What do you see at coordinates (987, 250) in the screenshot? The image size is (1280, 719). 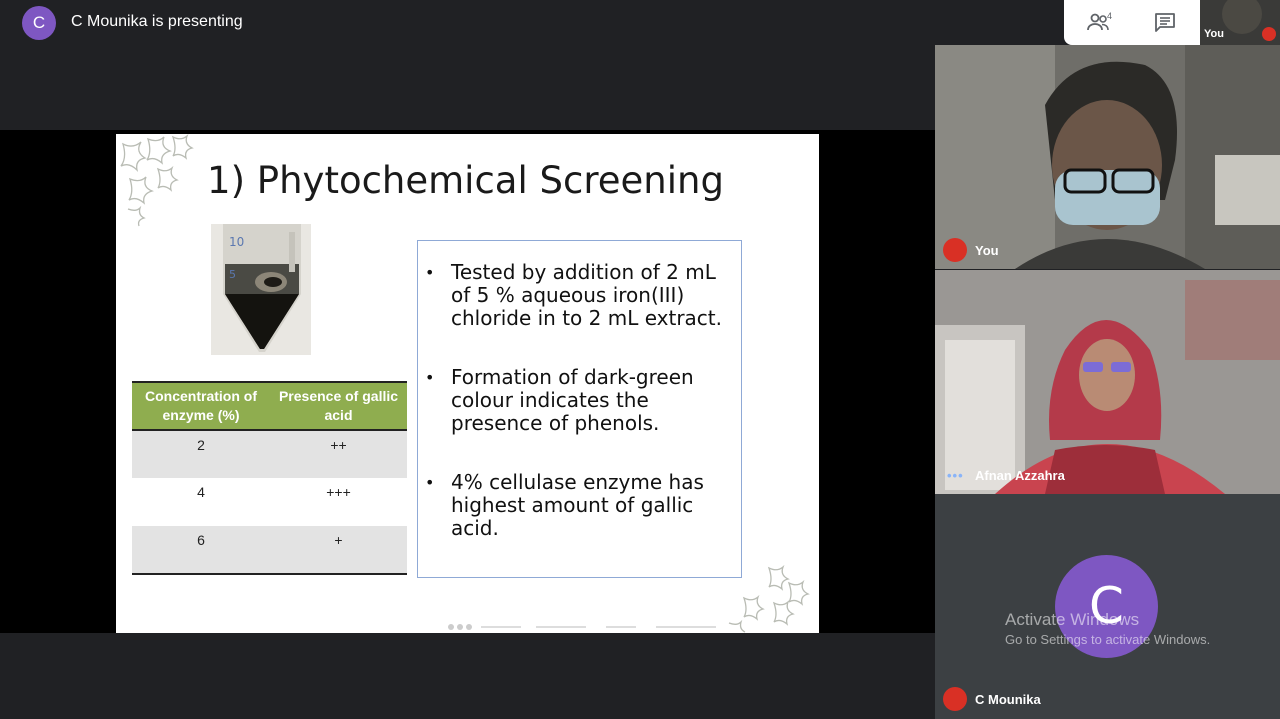 I see `participant-name: You` at bounding box center [987, 250].